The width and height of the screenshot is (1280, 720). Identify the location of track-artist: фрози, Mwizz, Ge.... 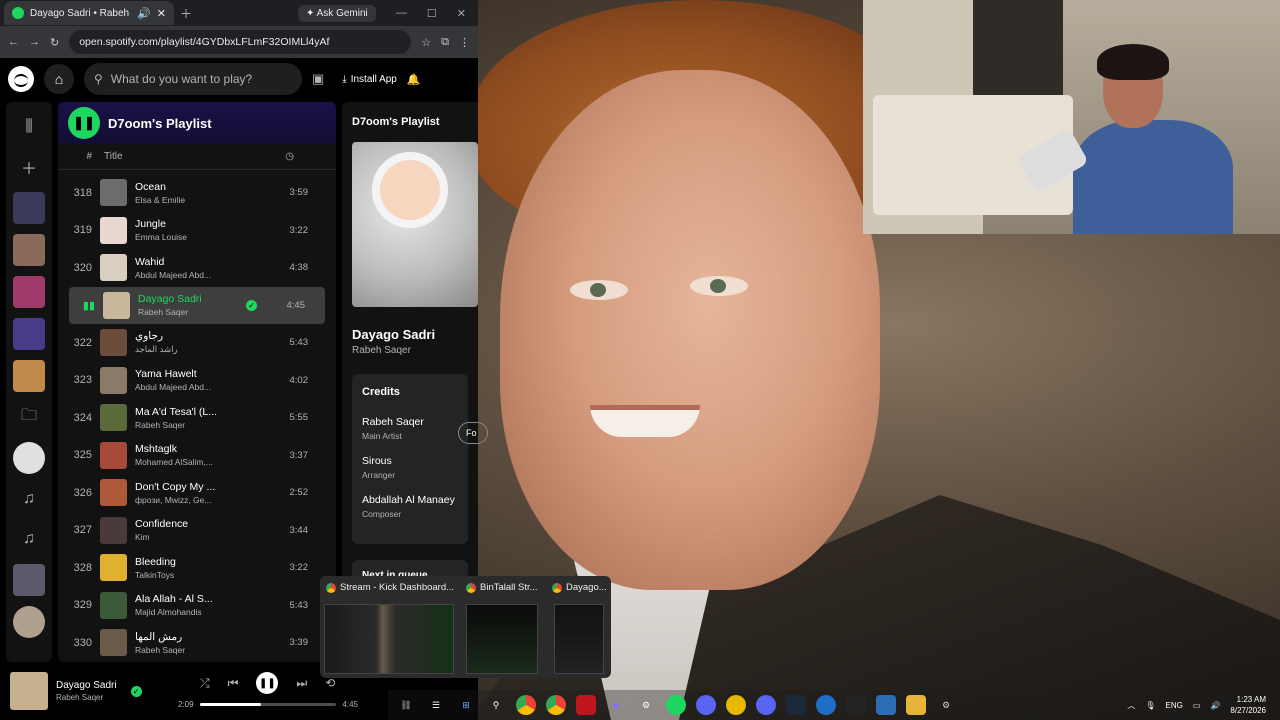
(197, 500).